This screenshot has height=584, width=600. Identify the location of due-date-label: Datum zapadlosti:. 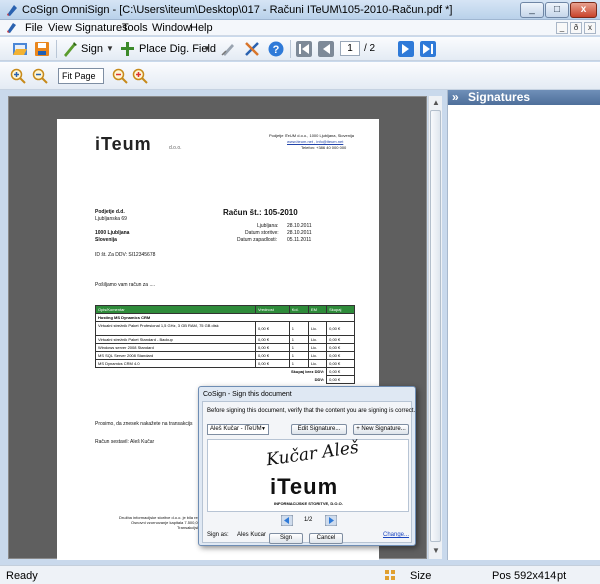
(257, 240).